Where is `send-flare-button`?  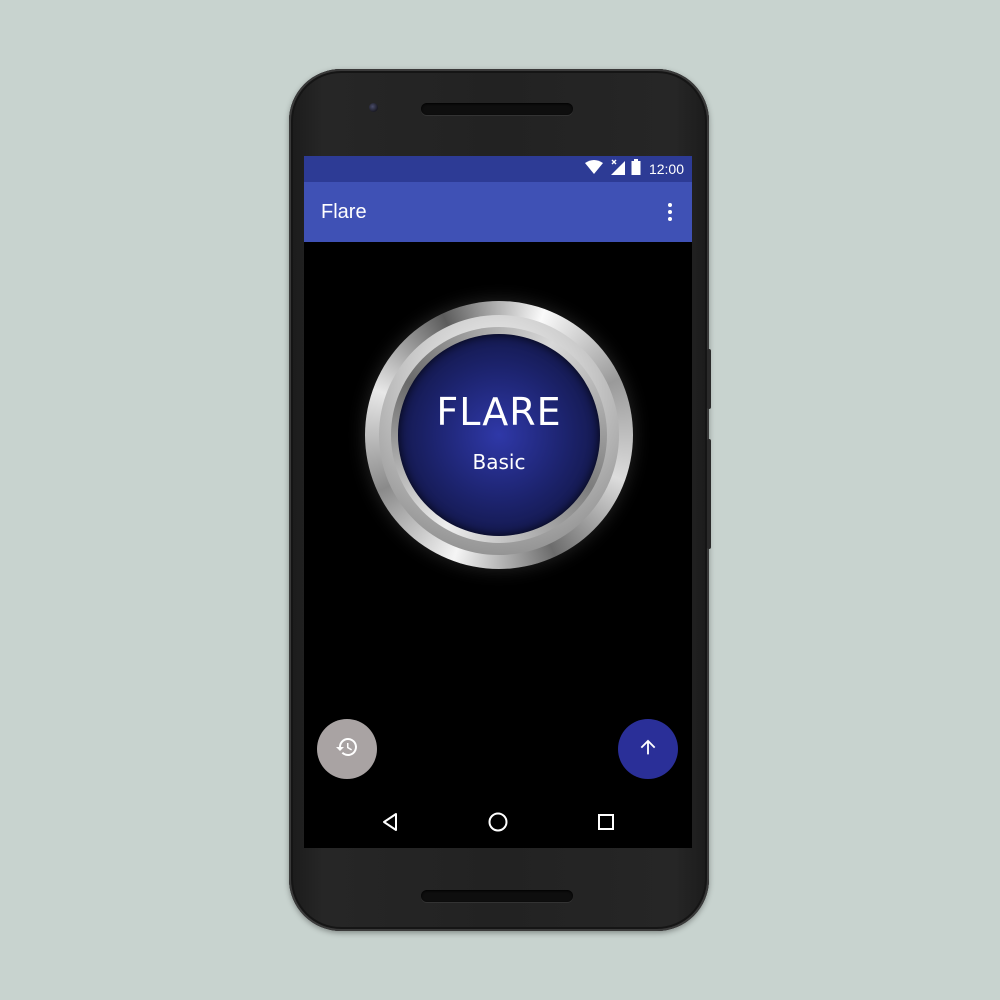 send-flare-button is located at coordinates (648, 749).